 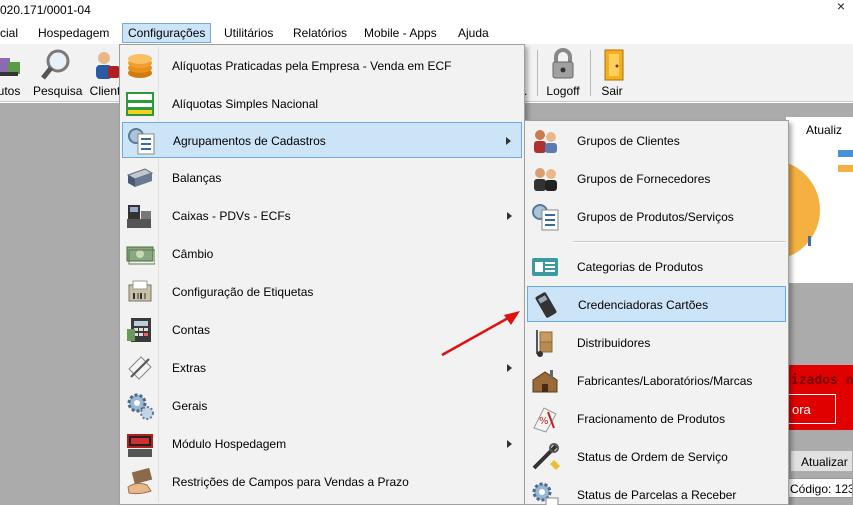 I want to click on toolbar-label: Sair, so click(x=612, y=91).